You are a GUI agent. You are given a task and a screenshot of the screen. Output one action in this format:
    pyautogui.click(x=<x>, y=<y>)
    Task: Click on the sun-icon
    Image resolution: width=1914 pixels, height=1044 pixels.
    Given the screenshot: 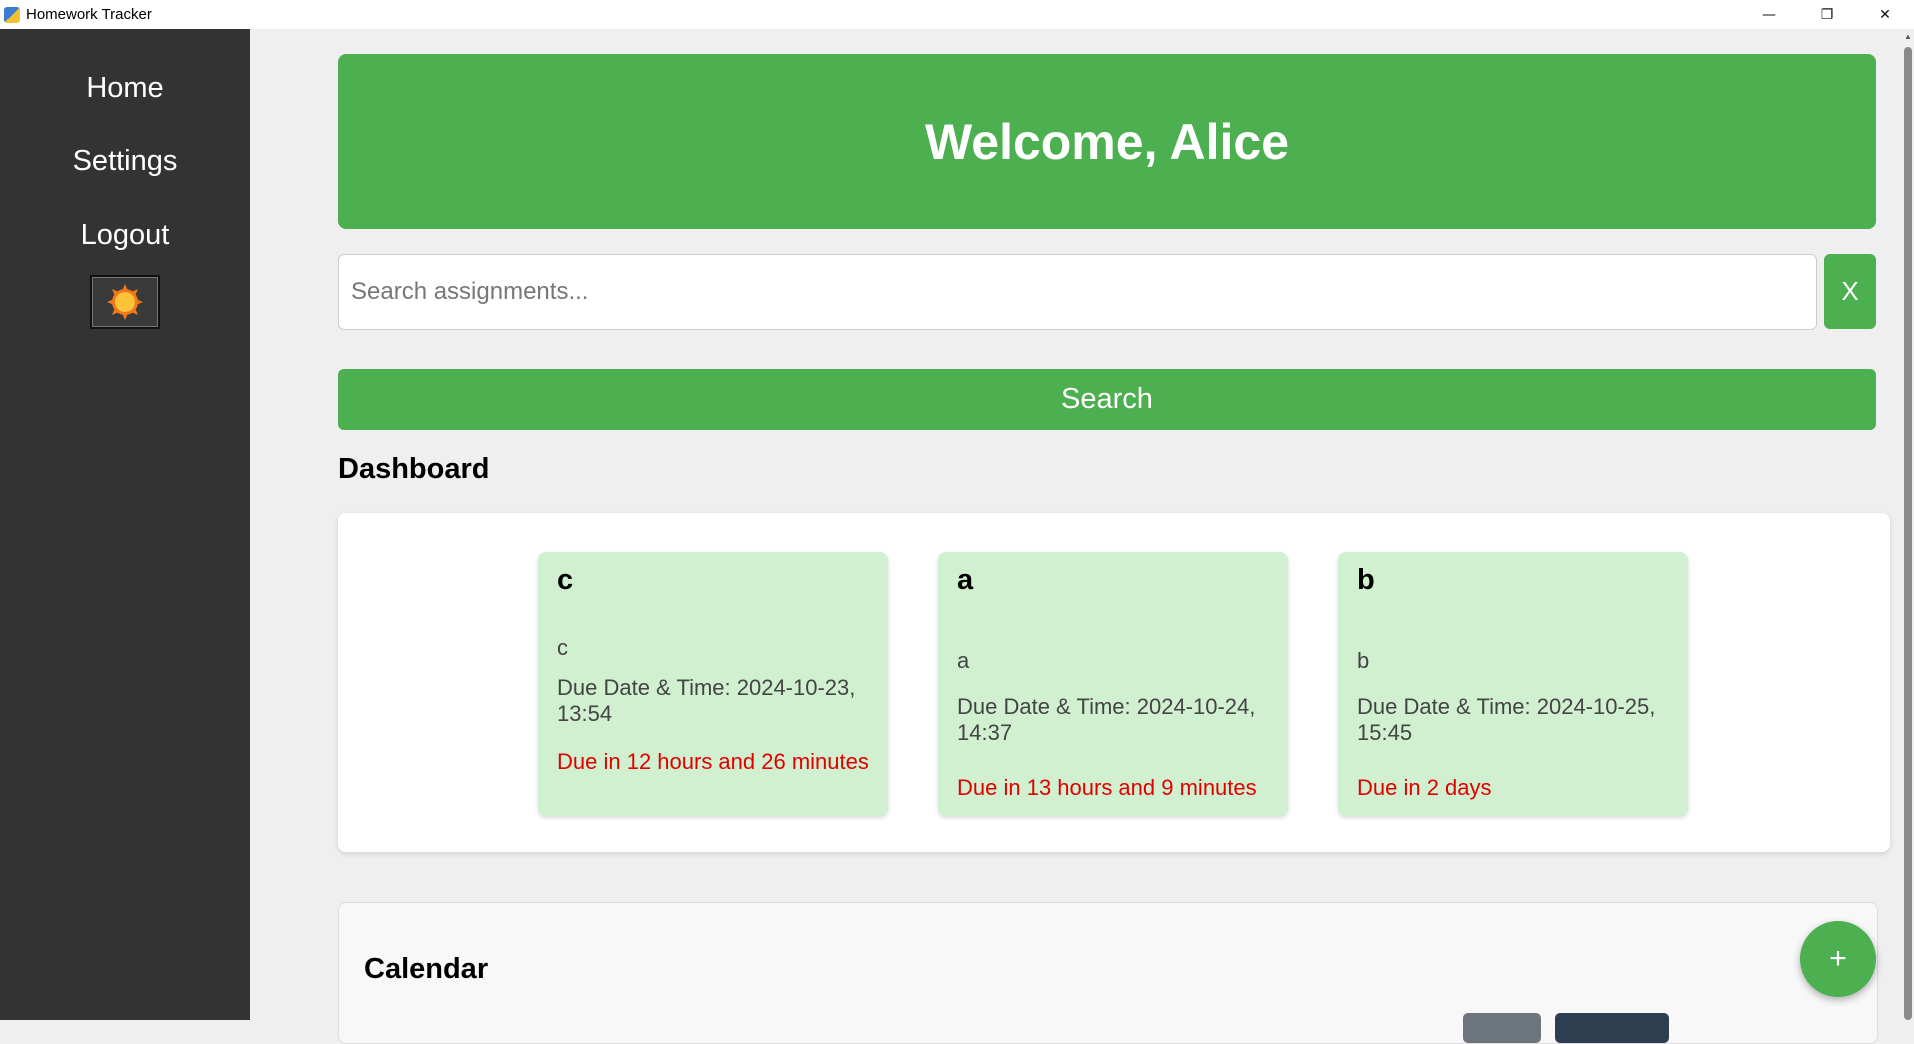 What is the action you would take?
    pyautogui.click(x=125, y=302)
    